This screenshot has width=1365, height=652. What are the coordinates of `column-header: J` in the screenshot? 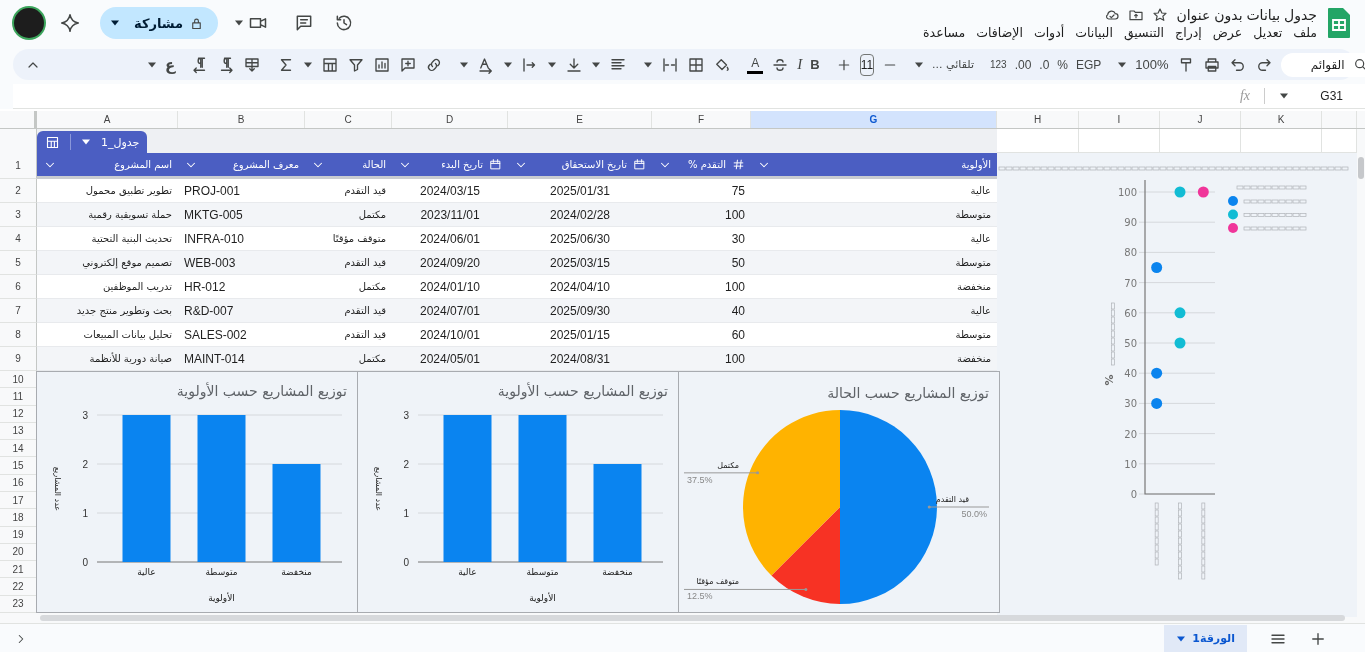 It's located at (1200, 119).